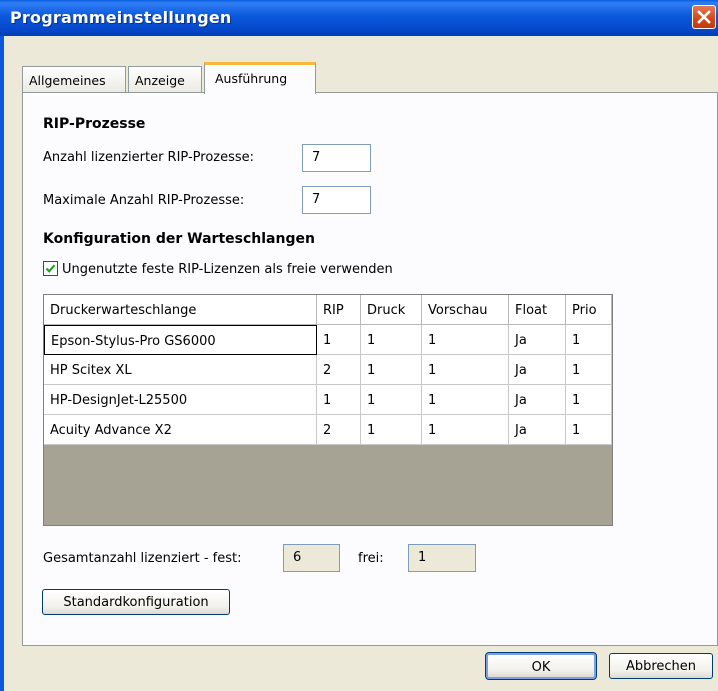 This screenshot has width=718, height=691. I want to click on table-cell-queue: Acuity Advance X2, so click(180, 430).